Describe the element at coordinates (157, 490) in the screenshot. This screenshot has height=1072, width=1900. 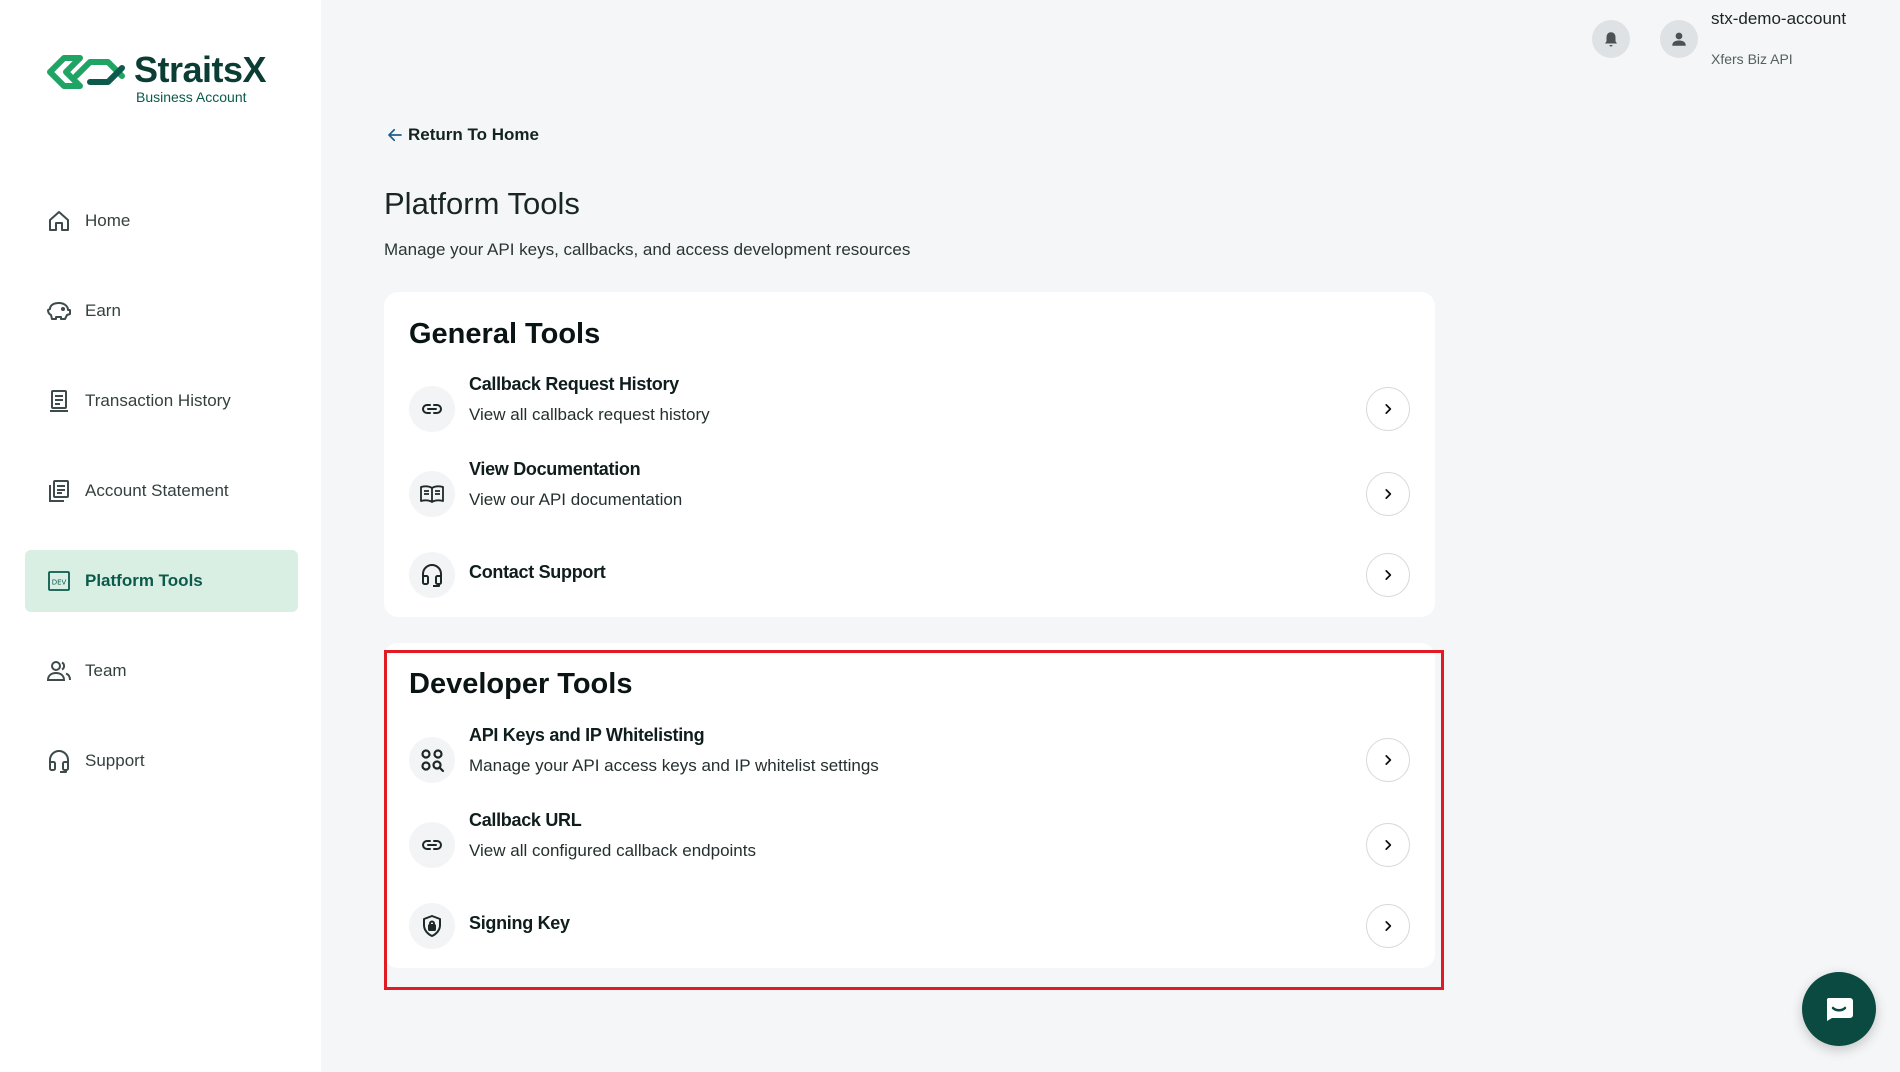
I see `sidebar-item-label: Account Statement` at that location.